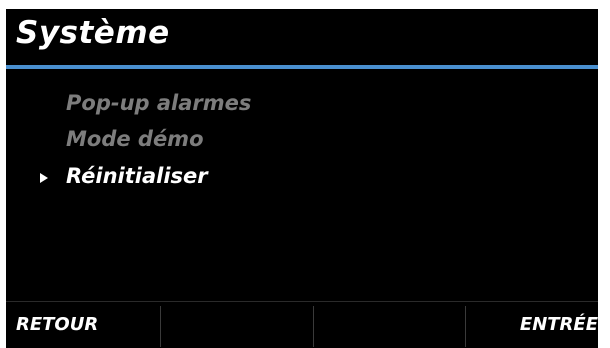  I want to click on softkey-center-left, so click(234, 325).